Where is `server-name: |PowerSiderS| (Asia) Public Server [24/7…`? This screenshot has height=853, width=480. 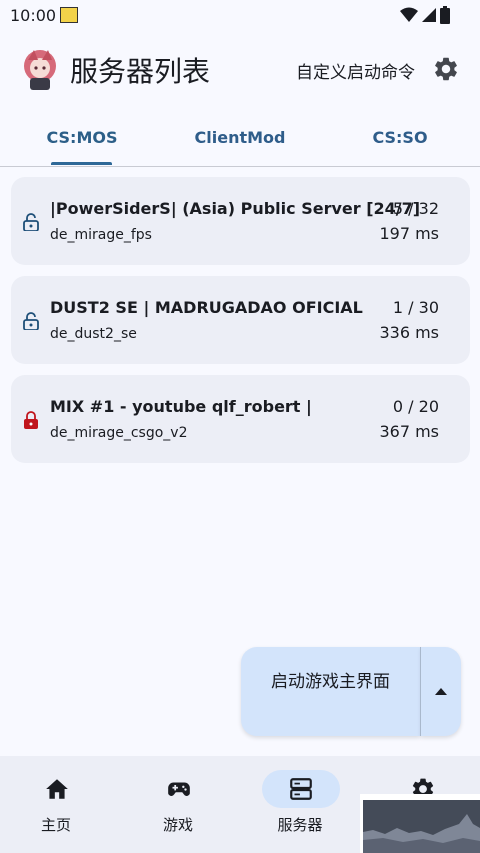 server-name: |PowerSiderS| (Asia) Public Server [24/7… is located at coordinates (235, 208).